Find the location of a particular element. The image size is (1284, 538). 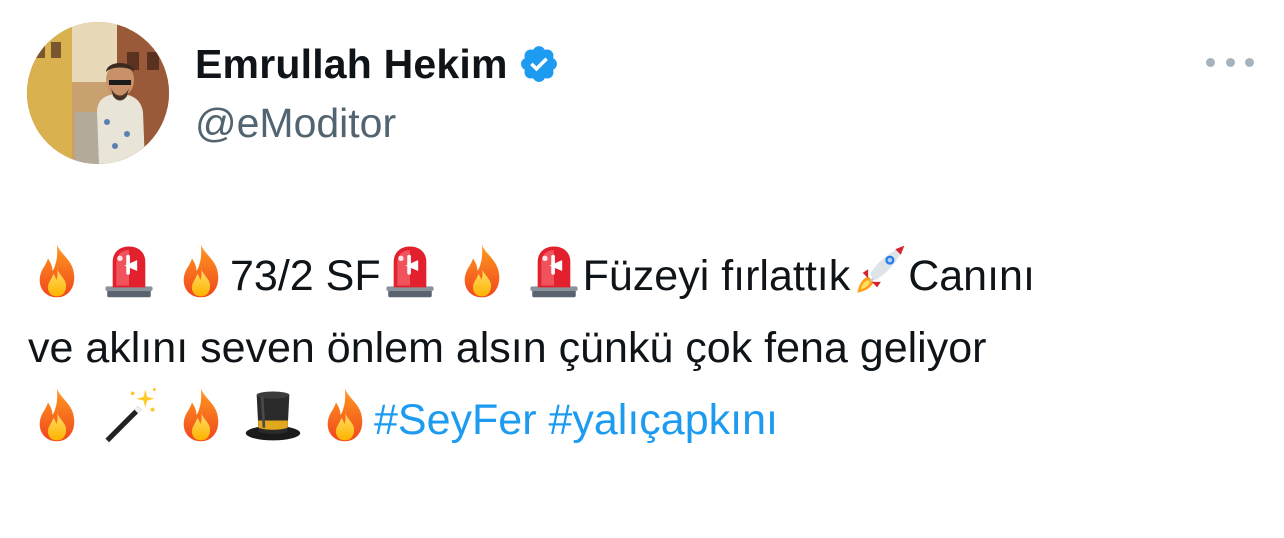

tweet-line-1: 73/2 SF Füzeyi fırlattık Canını is located at coordinates (633, 276).